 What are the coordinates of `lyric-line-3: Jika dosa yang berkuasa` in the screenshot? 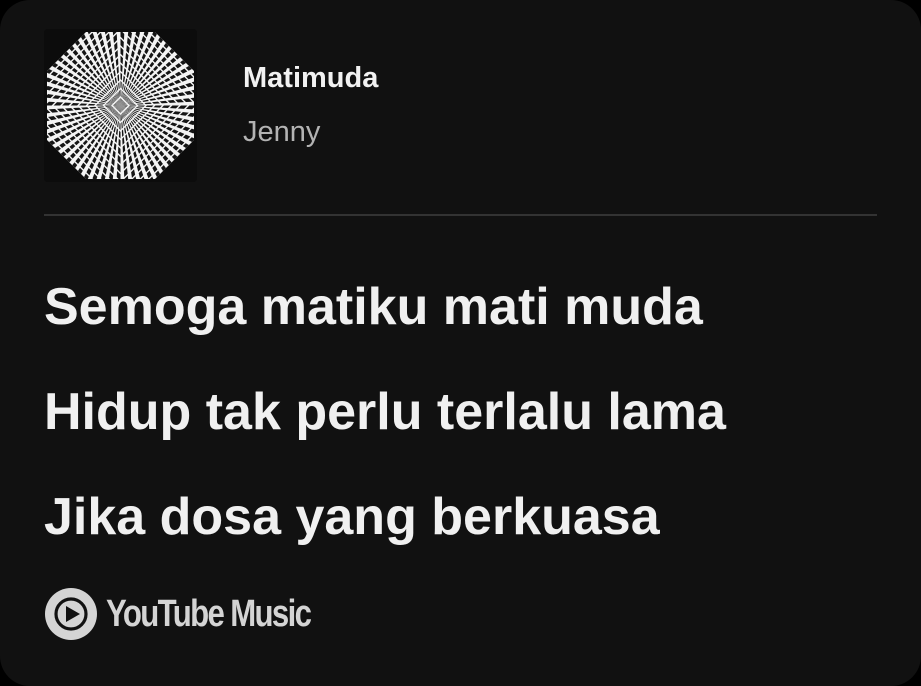 It's located at (352, 517).